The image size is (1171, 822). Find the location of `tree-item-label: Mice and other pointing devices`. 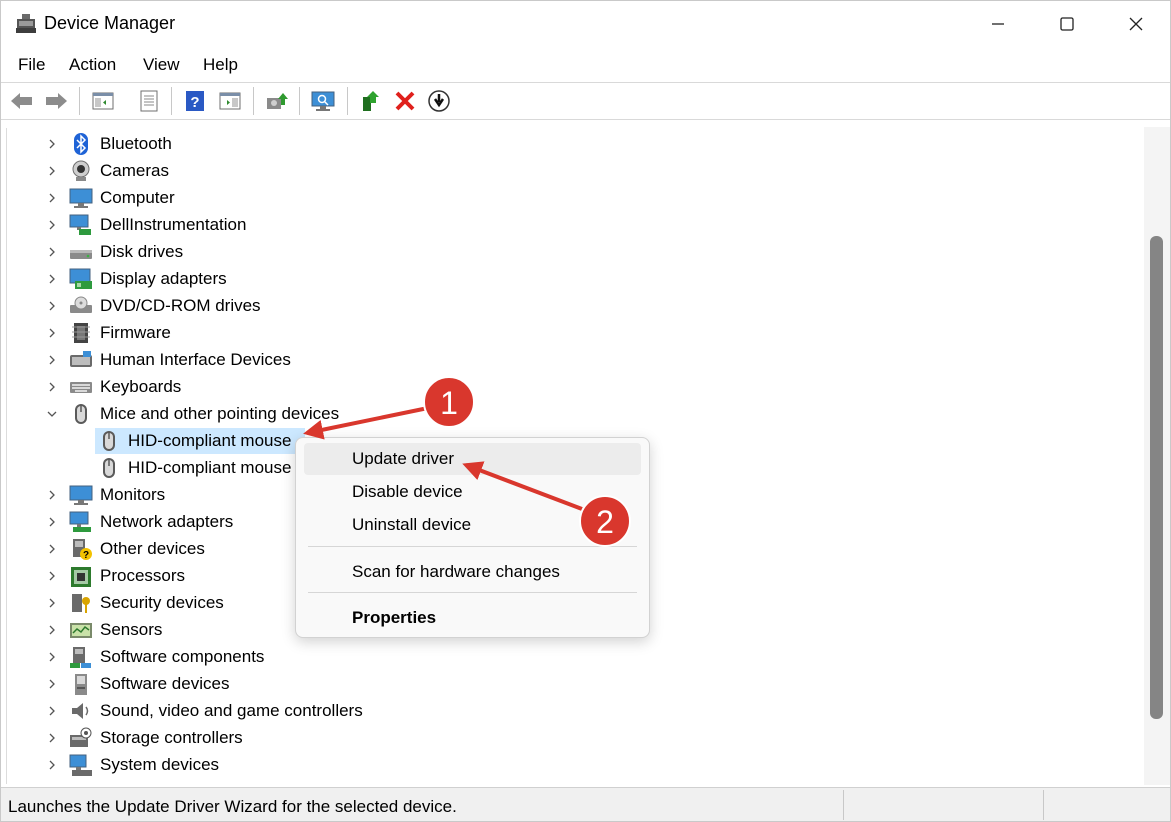

tree-item-label: Mice and other pointing devices is located at coordinates (220, 413).